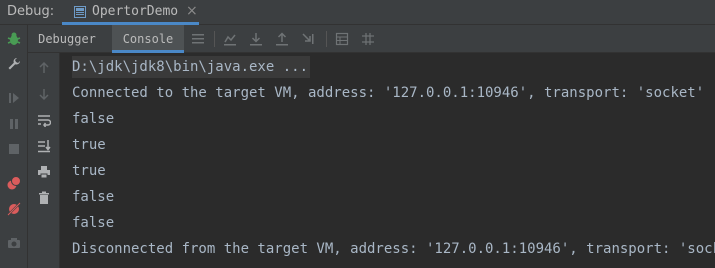 The image size is (715, 268). I want to click on stop-icon, so click(14, 149).